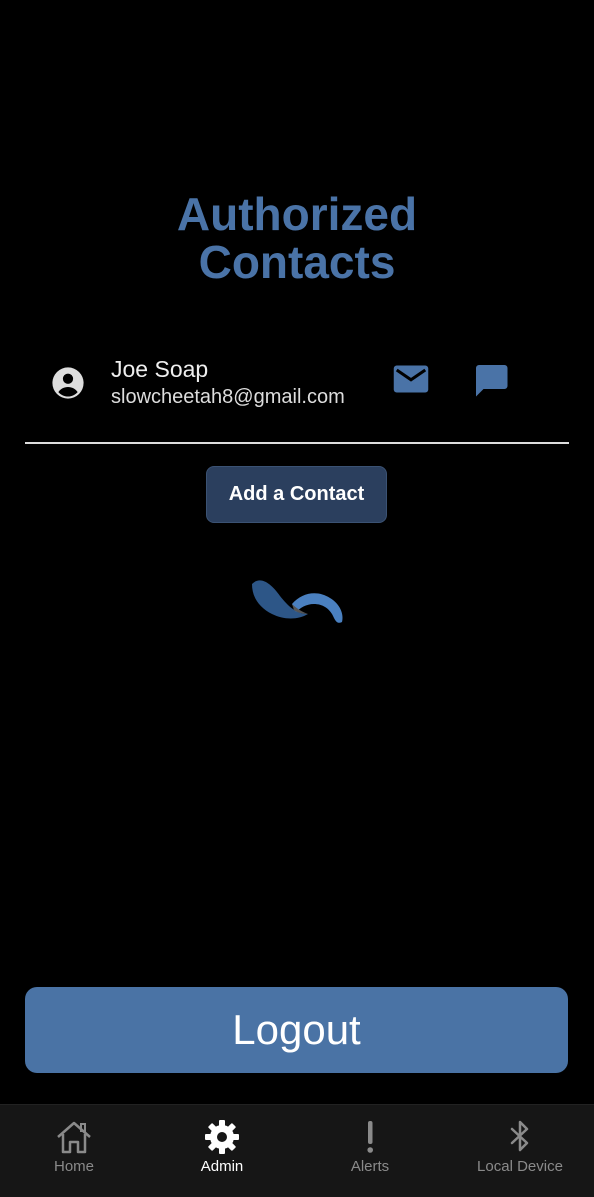 This screenshot has height=1197, width=594. Describe the element at coordinates (228, 397) in the screenshot. I see `contact-email: slowcheetah8@gmail.com` at that location.